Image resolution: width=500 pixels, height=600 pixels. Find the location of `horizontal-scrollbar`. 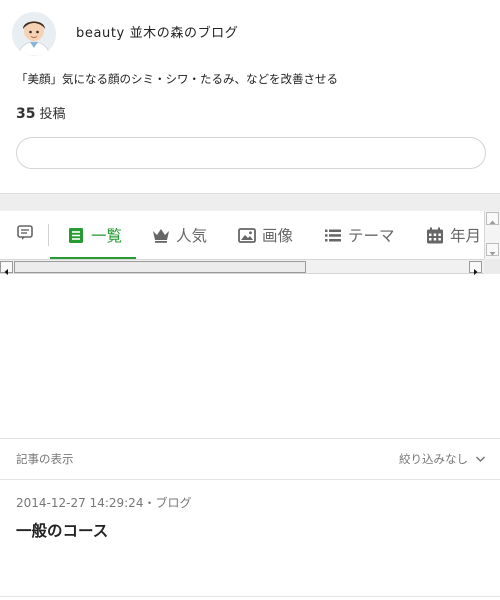

horizontal-scrollbar is located at coordinates (242, 267).